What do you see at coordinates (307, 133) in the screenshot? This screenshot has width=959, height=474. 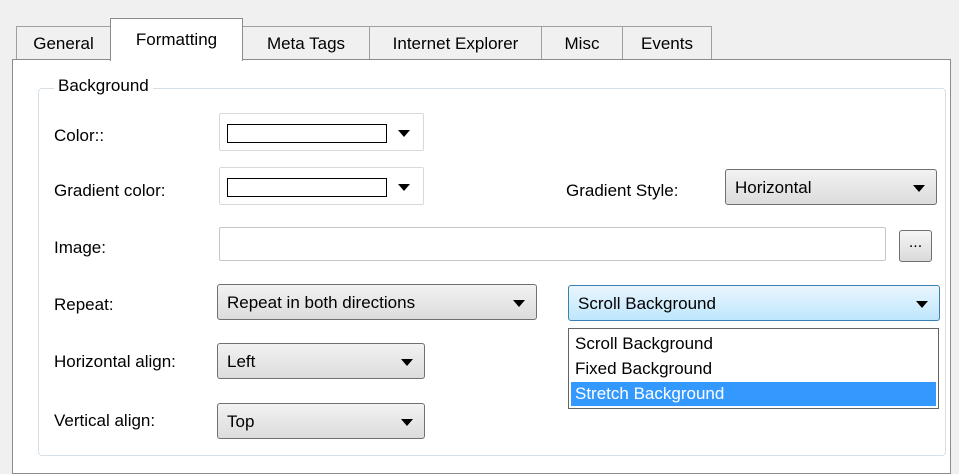 I see `color-swatch` at bounding box center [307, 133].